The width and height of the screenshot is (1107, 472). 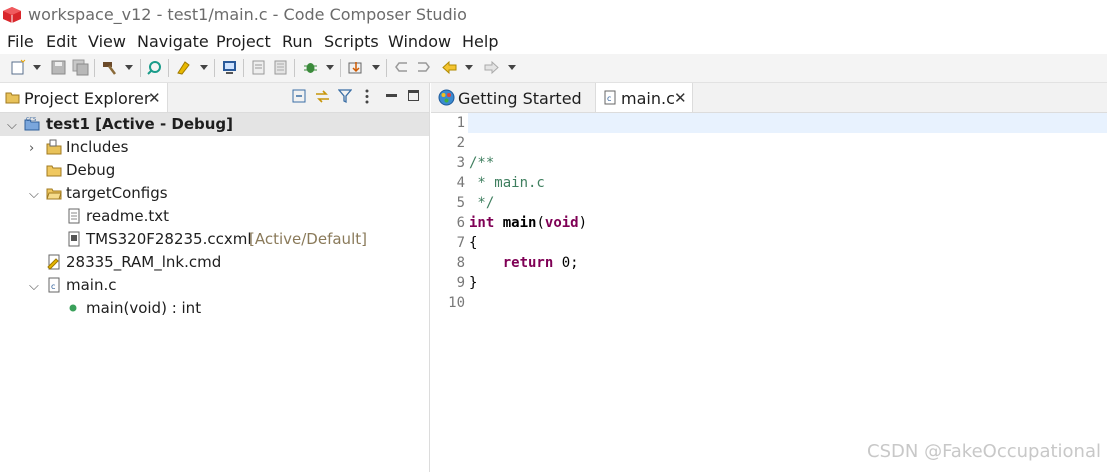 I want to click on back-arrow-icon, so click(x=449, y=67).